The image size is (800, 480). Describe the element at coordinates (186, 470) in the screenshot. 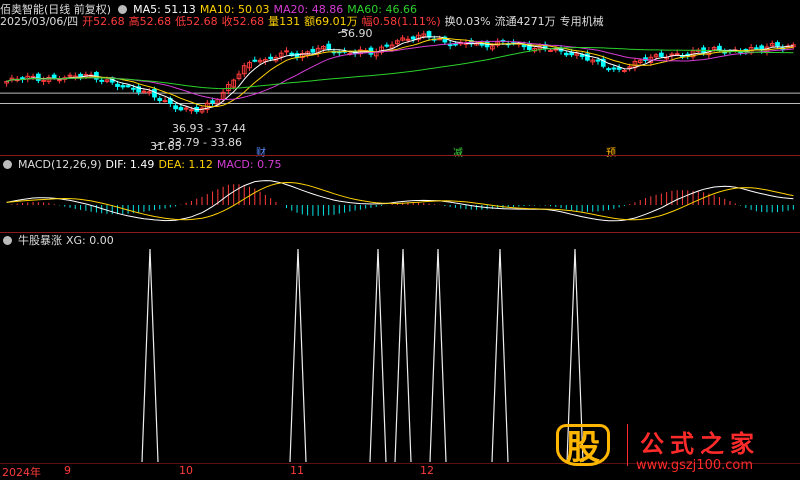

I see `xaxis-label-oct: 10` at that location.